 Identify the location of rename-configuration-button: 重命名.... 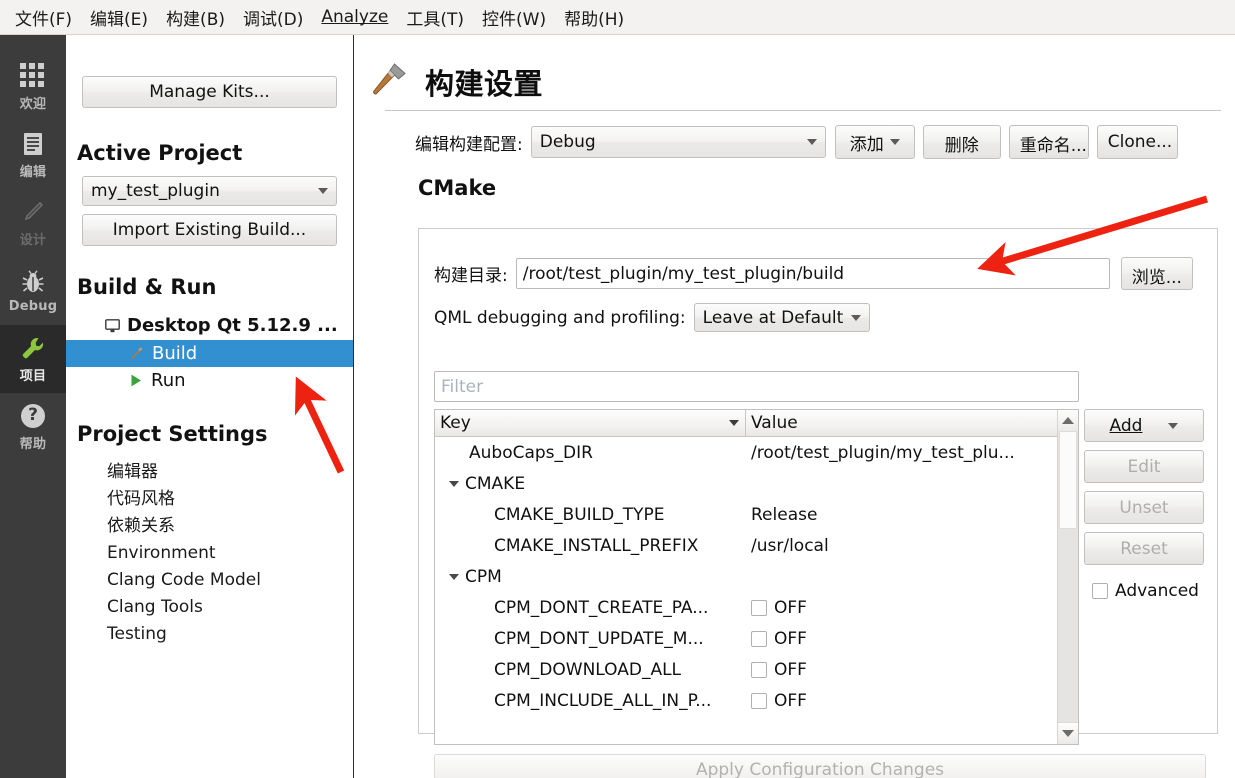
(1048, 142).